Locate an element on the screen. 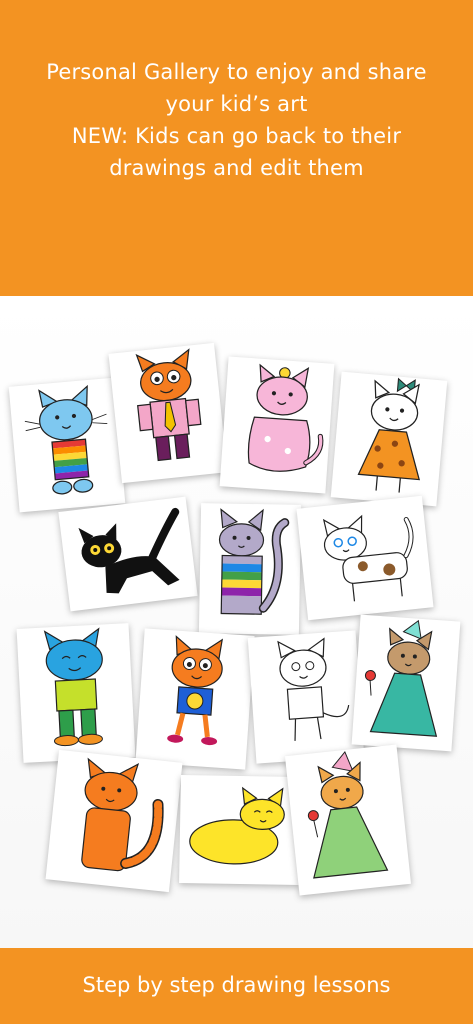 The image size is (473, 1024). bottom-banner: Step by step drawing lessons is located at coordinates (236, 986).